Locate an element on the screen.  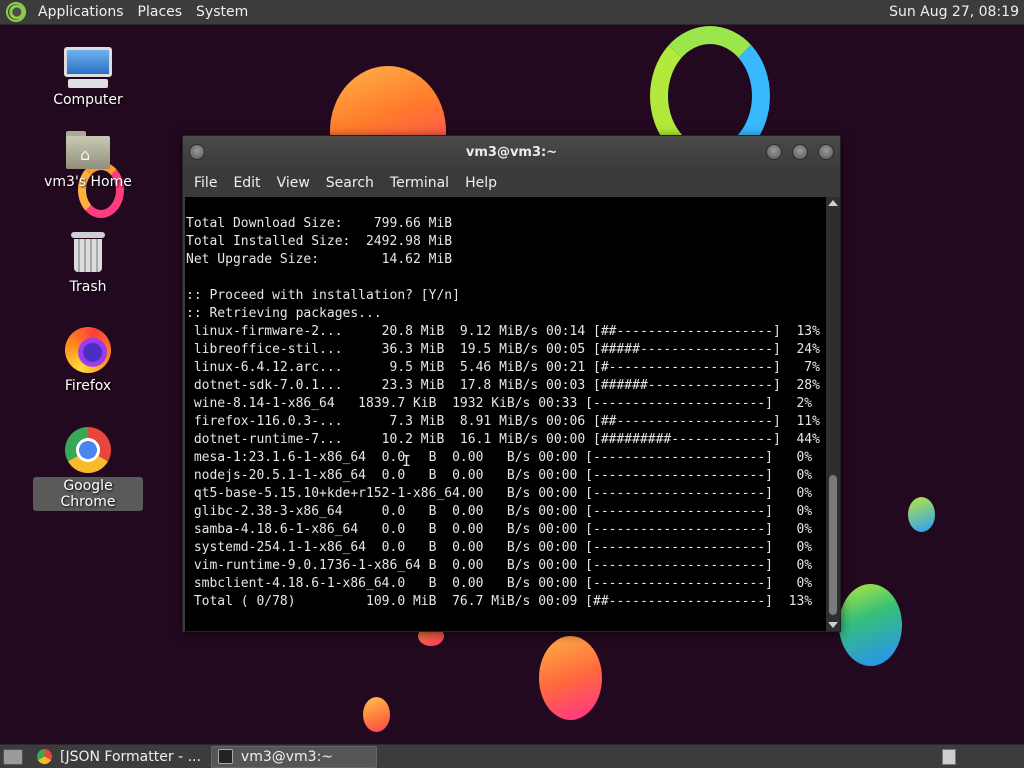
desktop-icon-home: ⌂ vm3's Home is located at coordinates (88, 161).